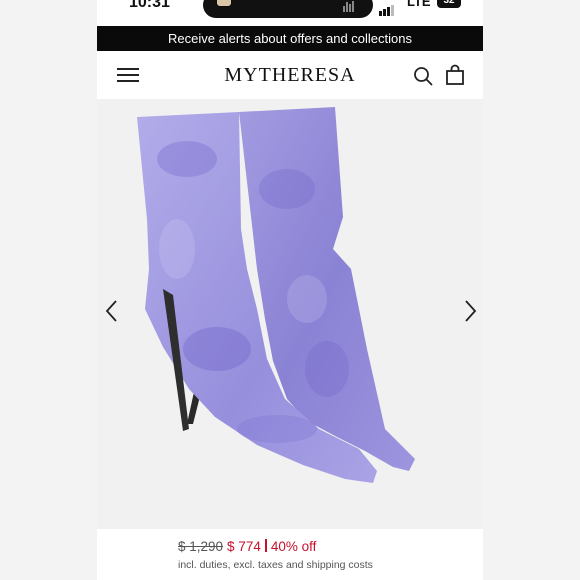  What do you see at coordinates (224, 3) in the screenshot?
I see `media-thumbnail-icon` at bounding box center [224, 3].